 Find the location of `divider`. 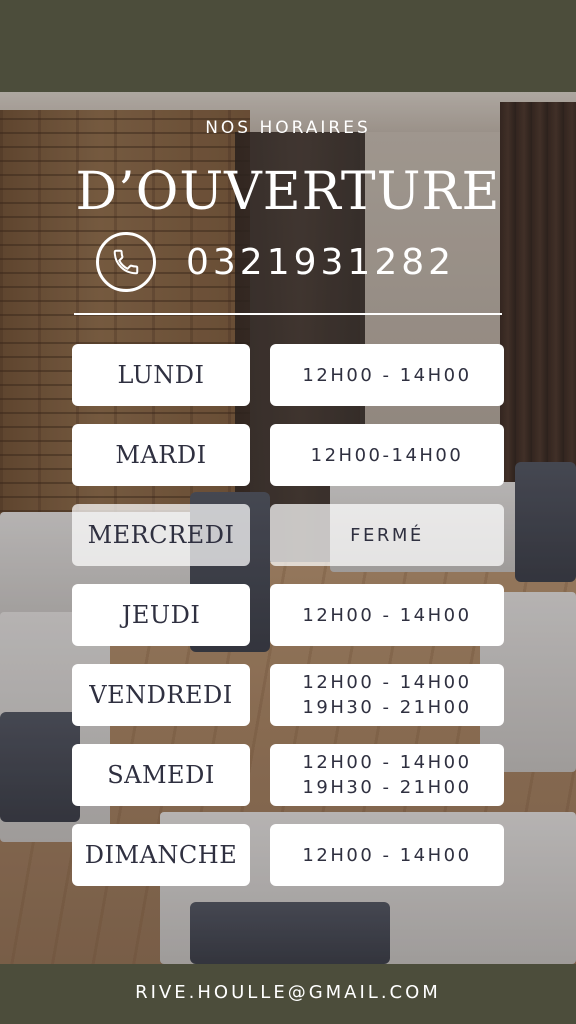

divider is located at coordinates (288, 314).